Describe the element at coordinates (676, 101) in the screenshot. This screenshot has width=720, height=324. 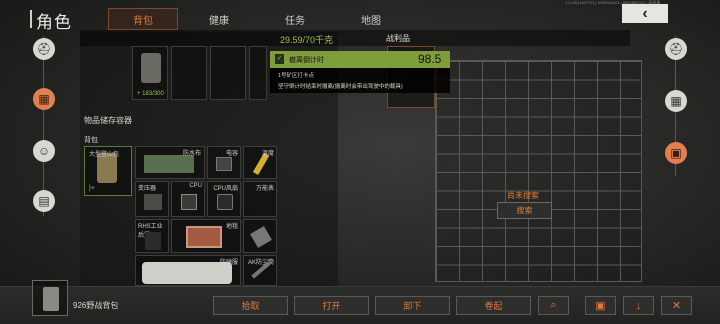
I see `vest-loot-icon: ▦` at that location.